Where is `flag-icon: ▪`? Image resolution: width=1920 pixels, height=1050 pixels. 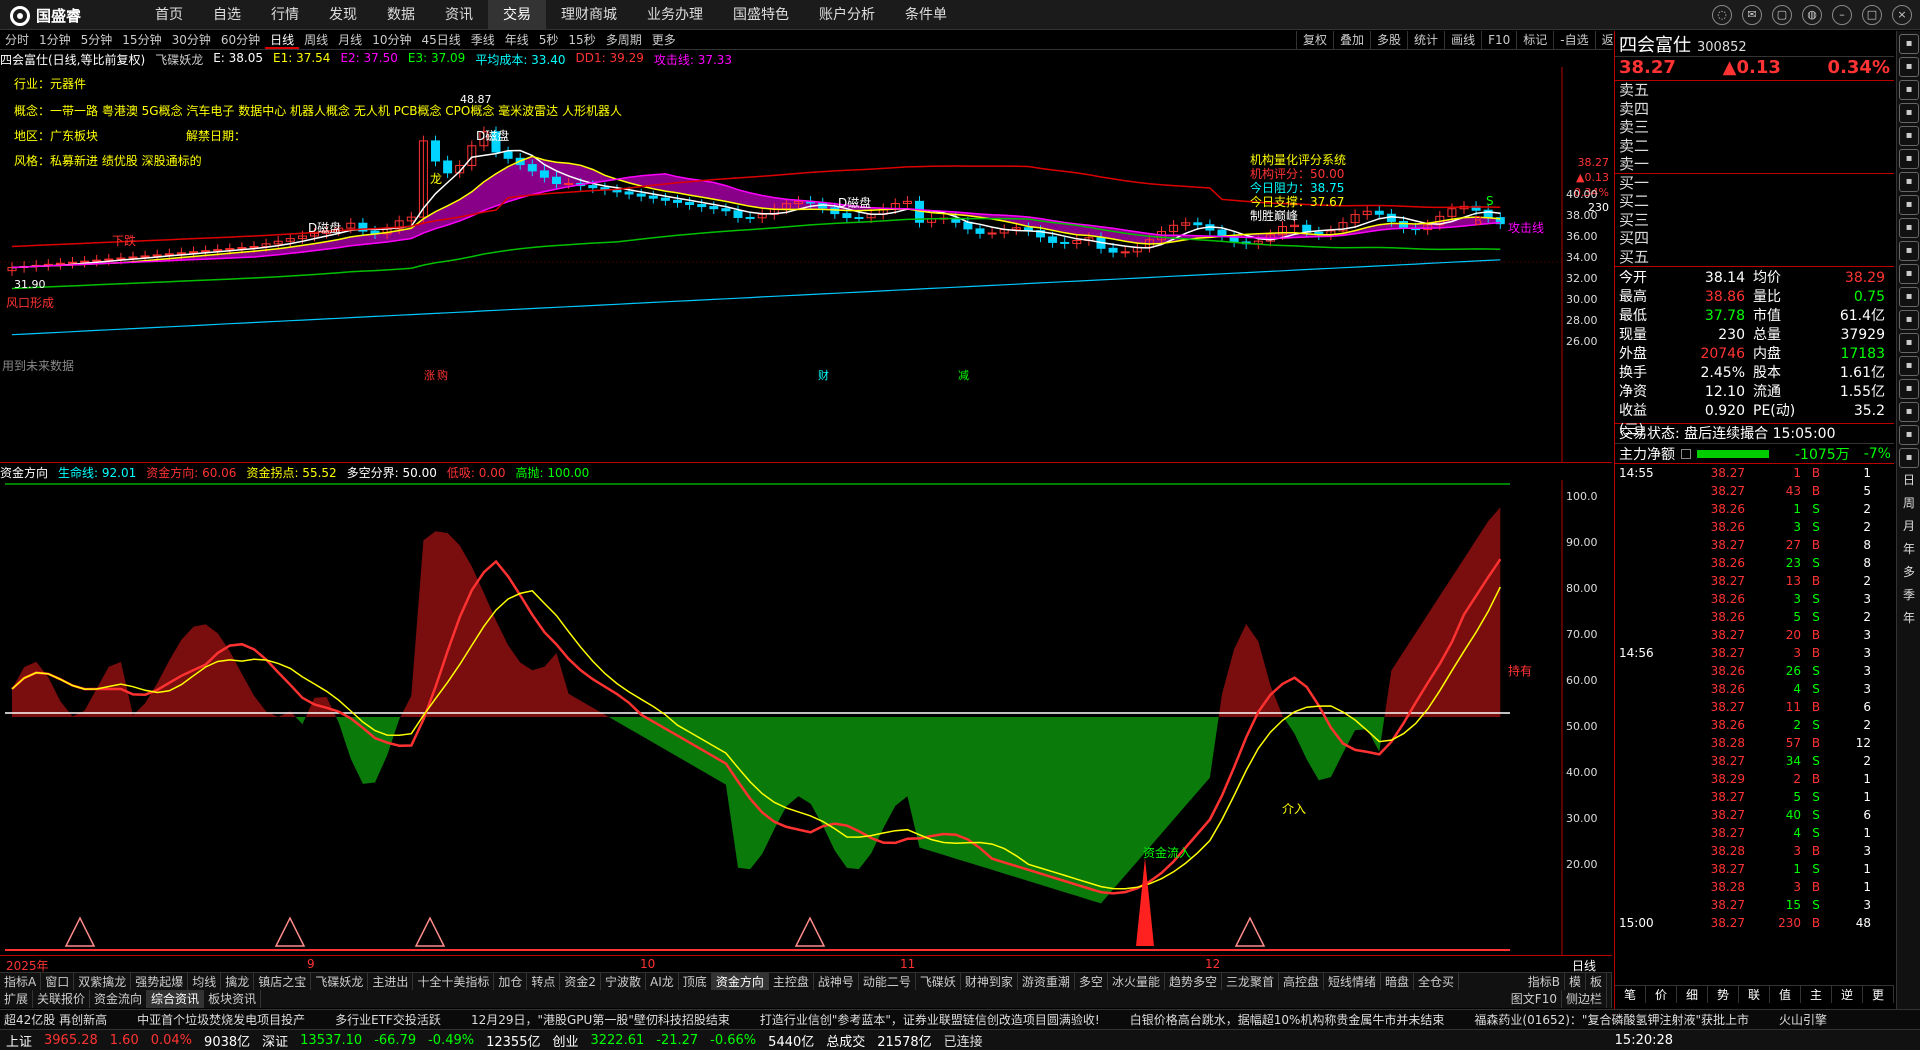 flag-icon: ▪ is located at coordinates (1909, 389).